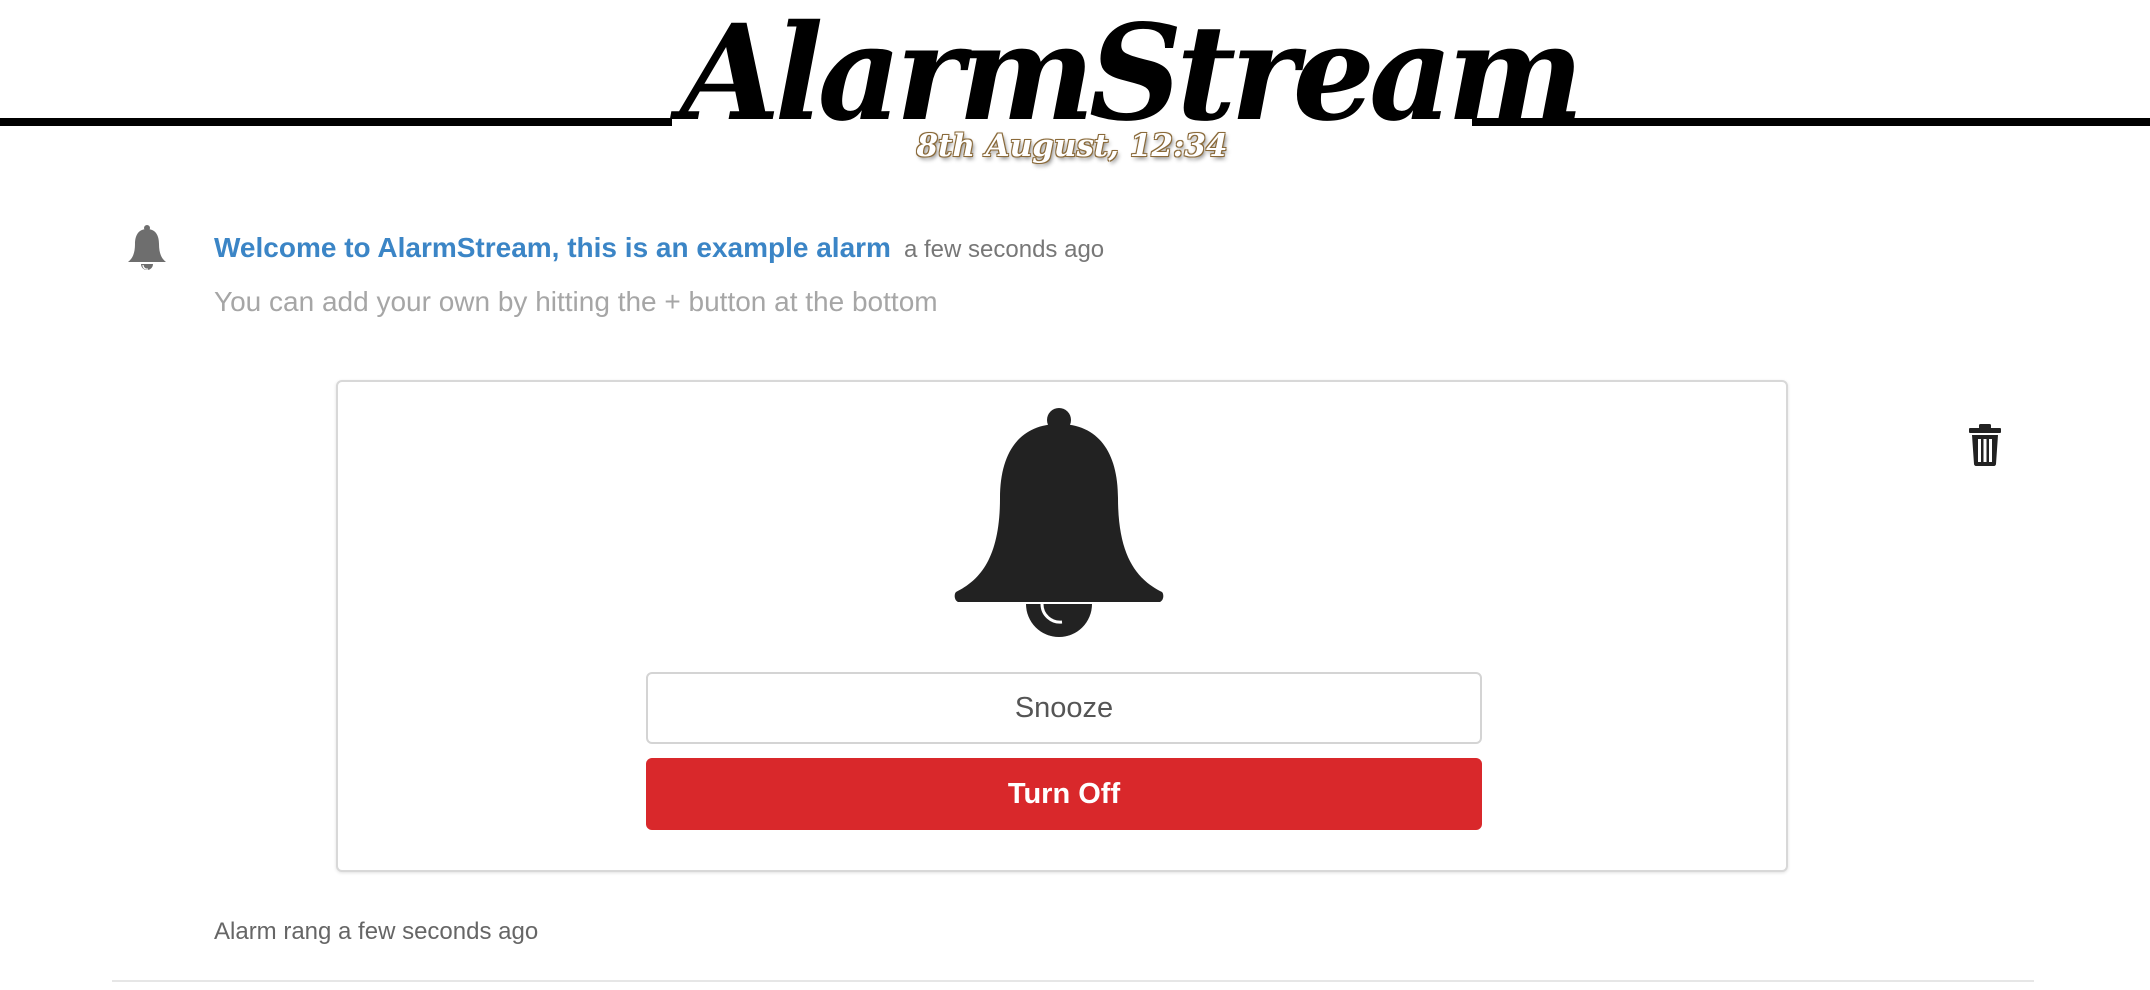 This screenshot has width=2150, height=990. I want to click on current-date-time: 8th August, 12:34, so click(1072, 146).